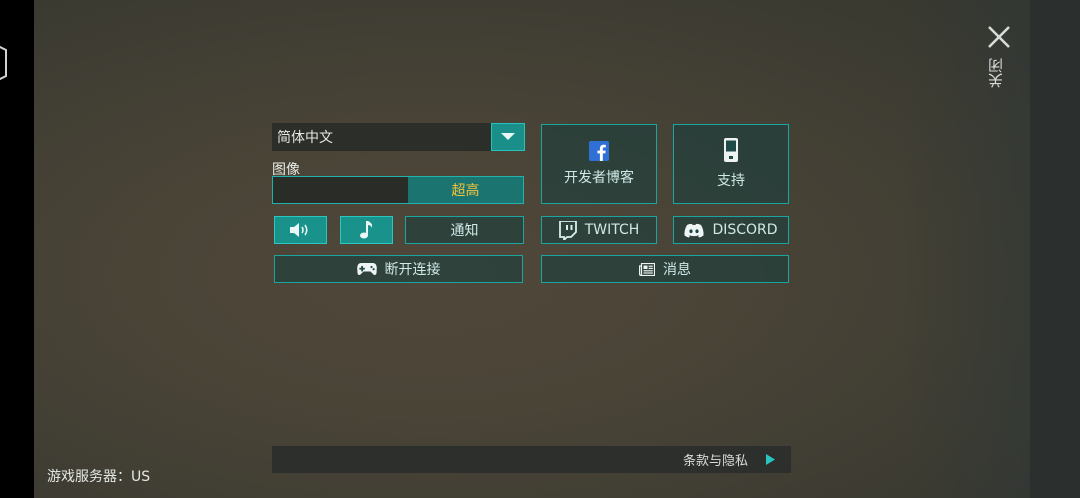  What do you see at coordinates (1055, 249) in the screenshot?
I see `right-edge-bar` at bounding box center [1055, 249].